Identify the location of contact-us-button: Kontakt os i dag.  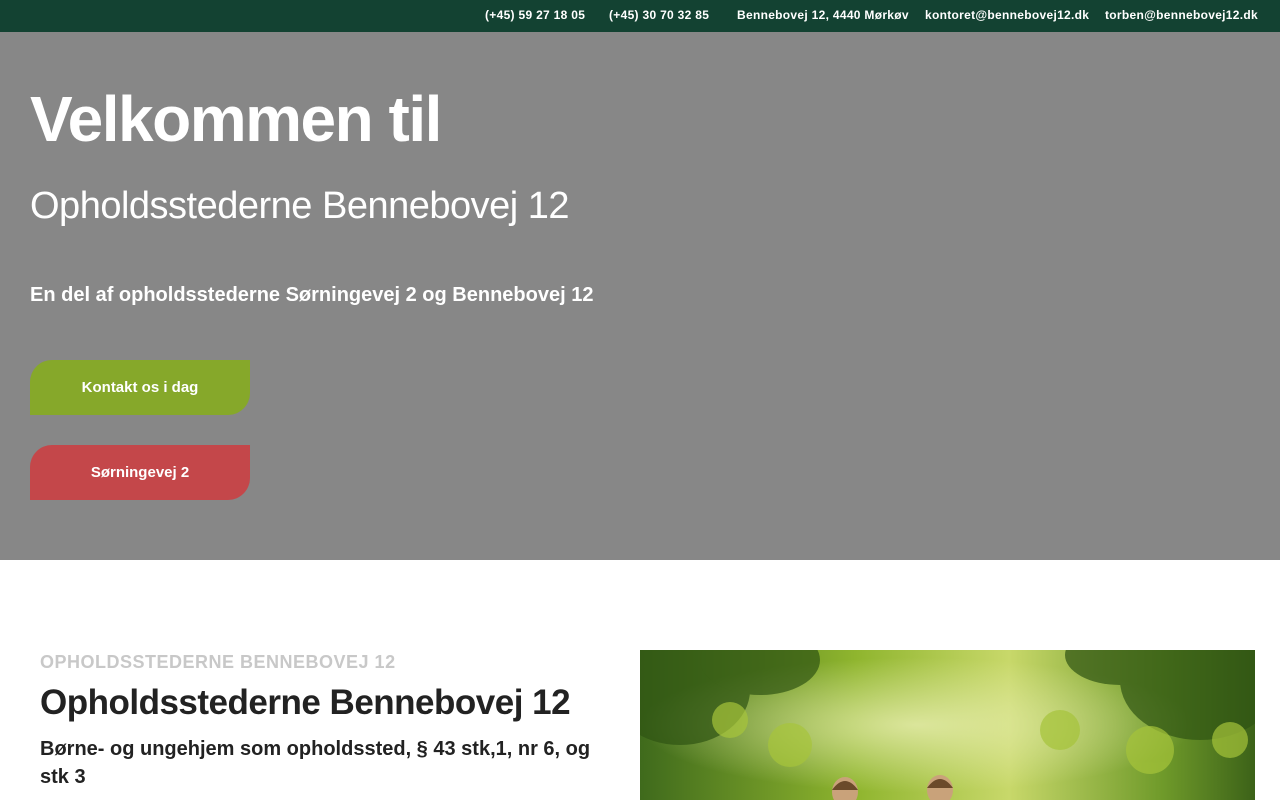
(140, 387).